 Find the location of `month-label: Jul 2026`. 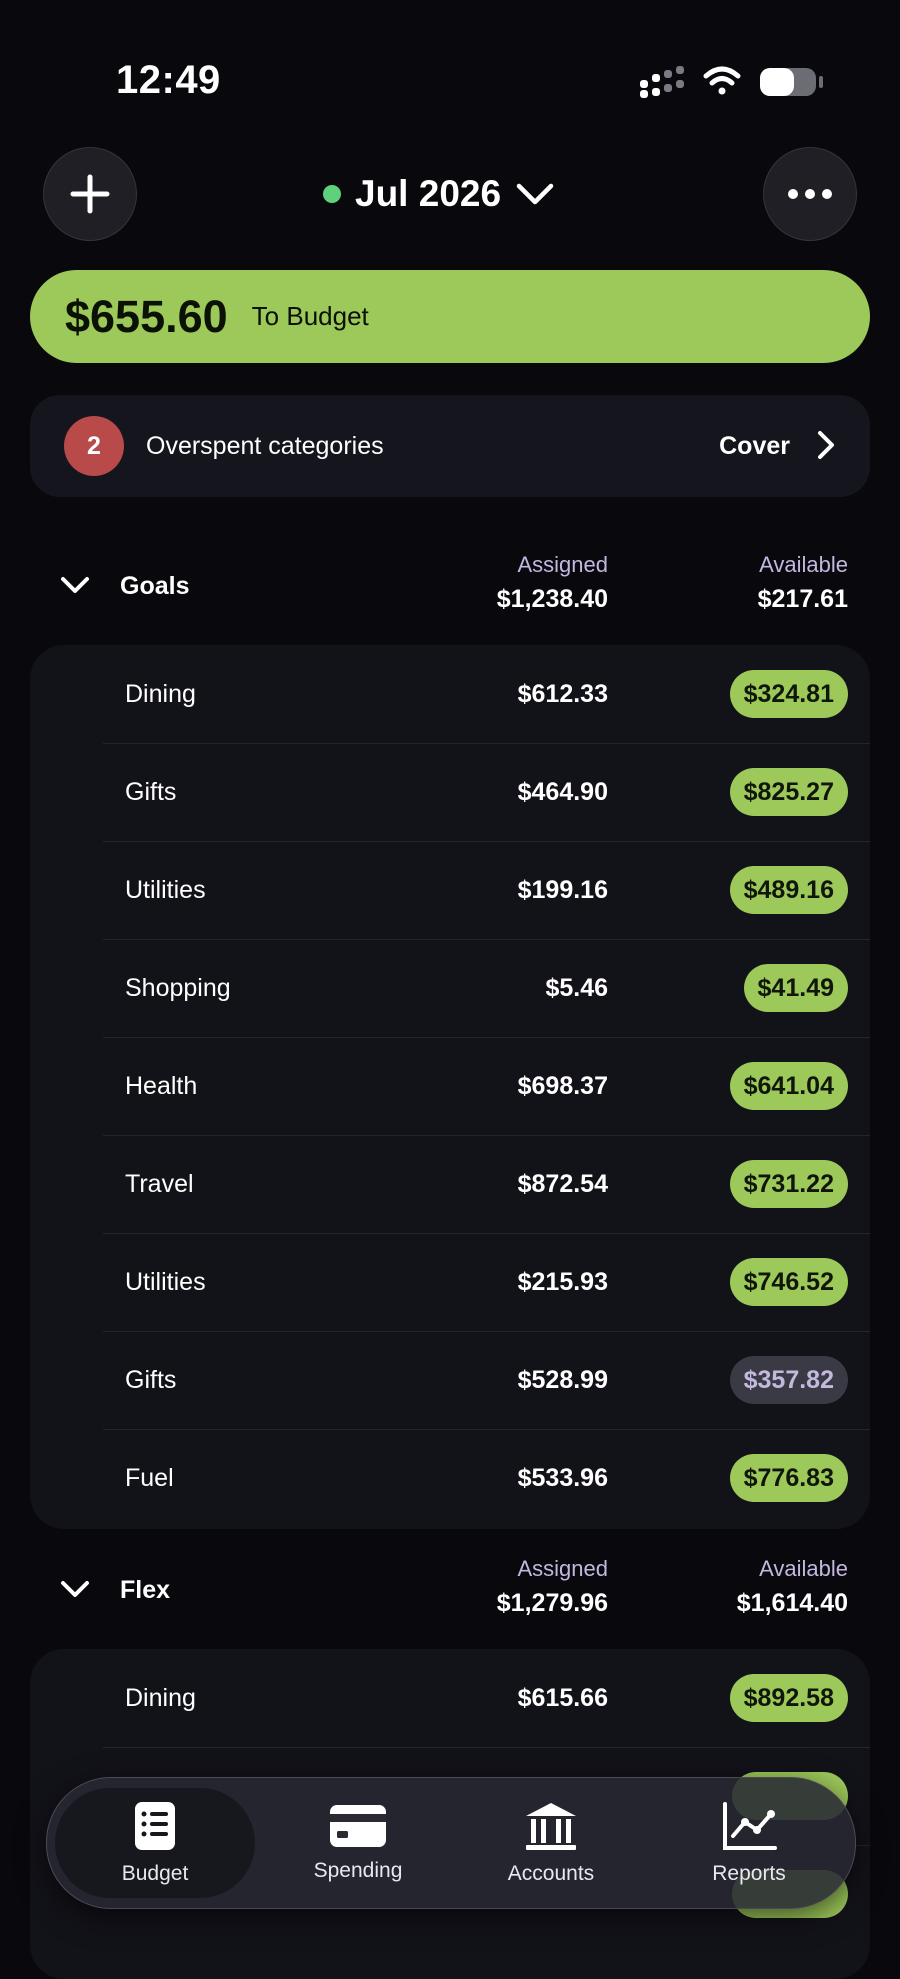

month-label: Jul 2026 is located at coordinates (428, 193).